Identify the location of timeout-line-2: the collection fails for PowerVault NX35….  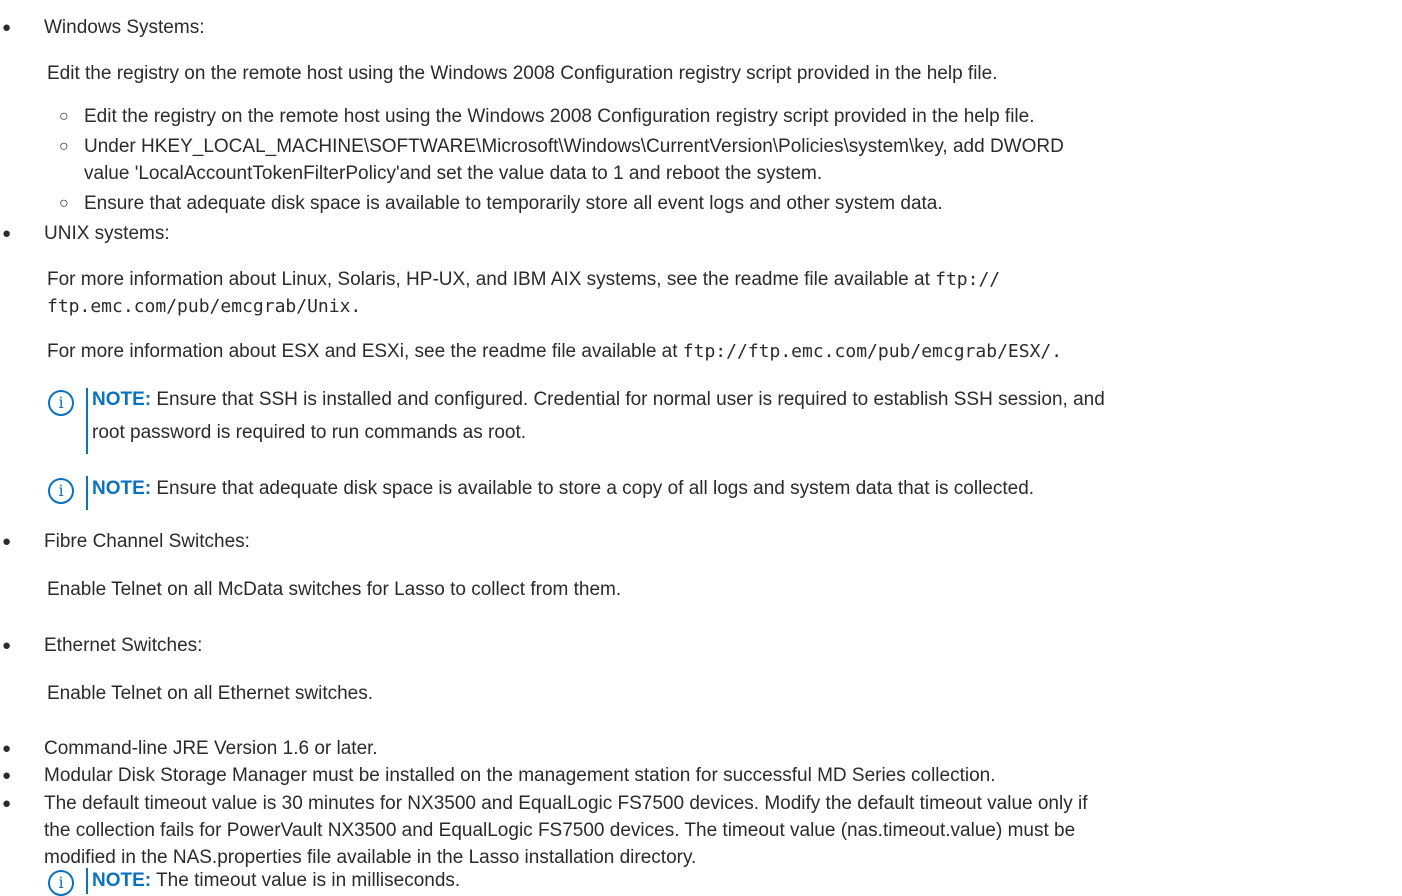
(560, 830).